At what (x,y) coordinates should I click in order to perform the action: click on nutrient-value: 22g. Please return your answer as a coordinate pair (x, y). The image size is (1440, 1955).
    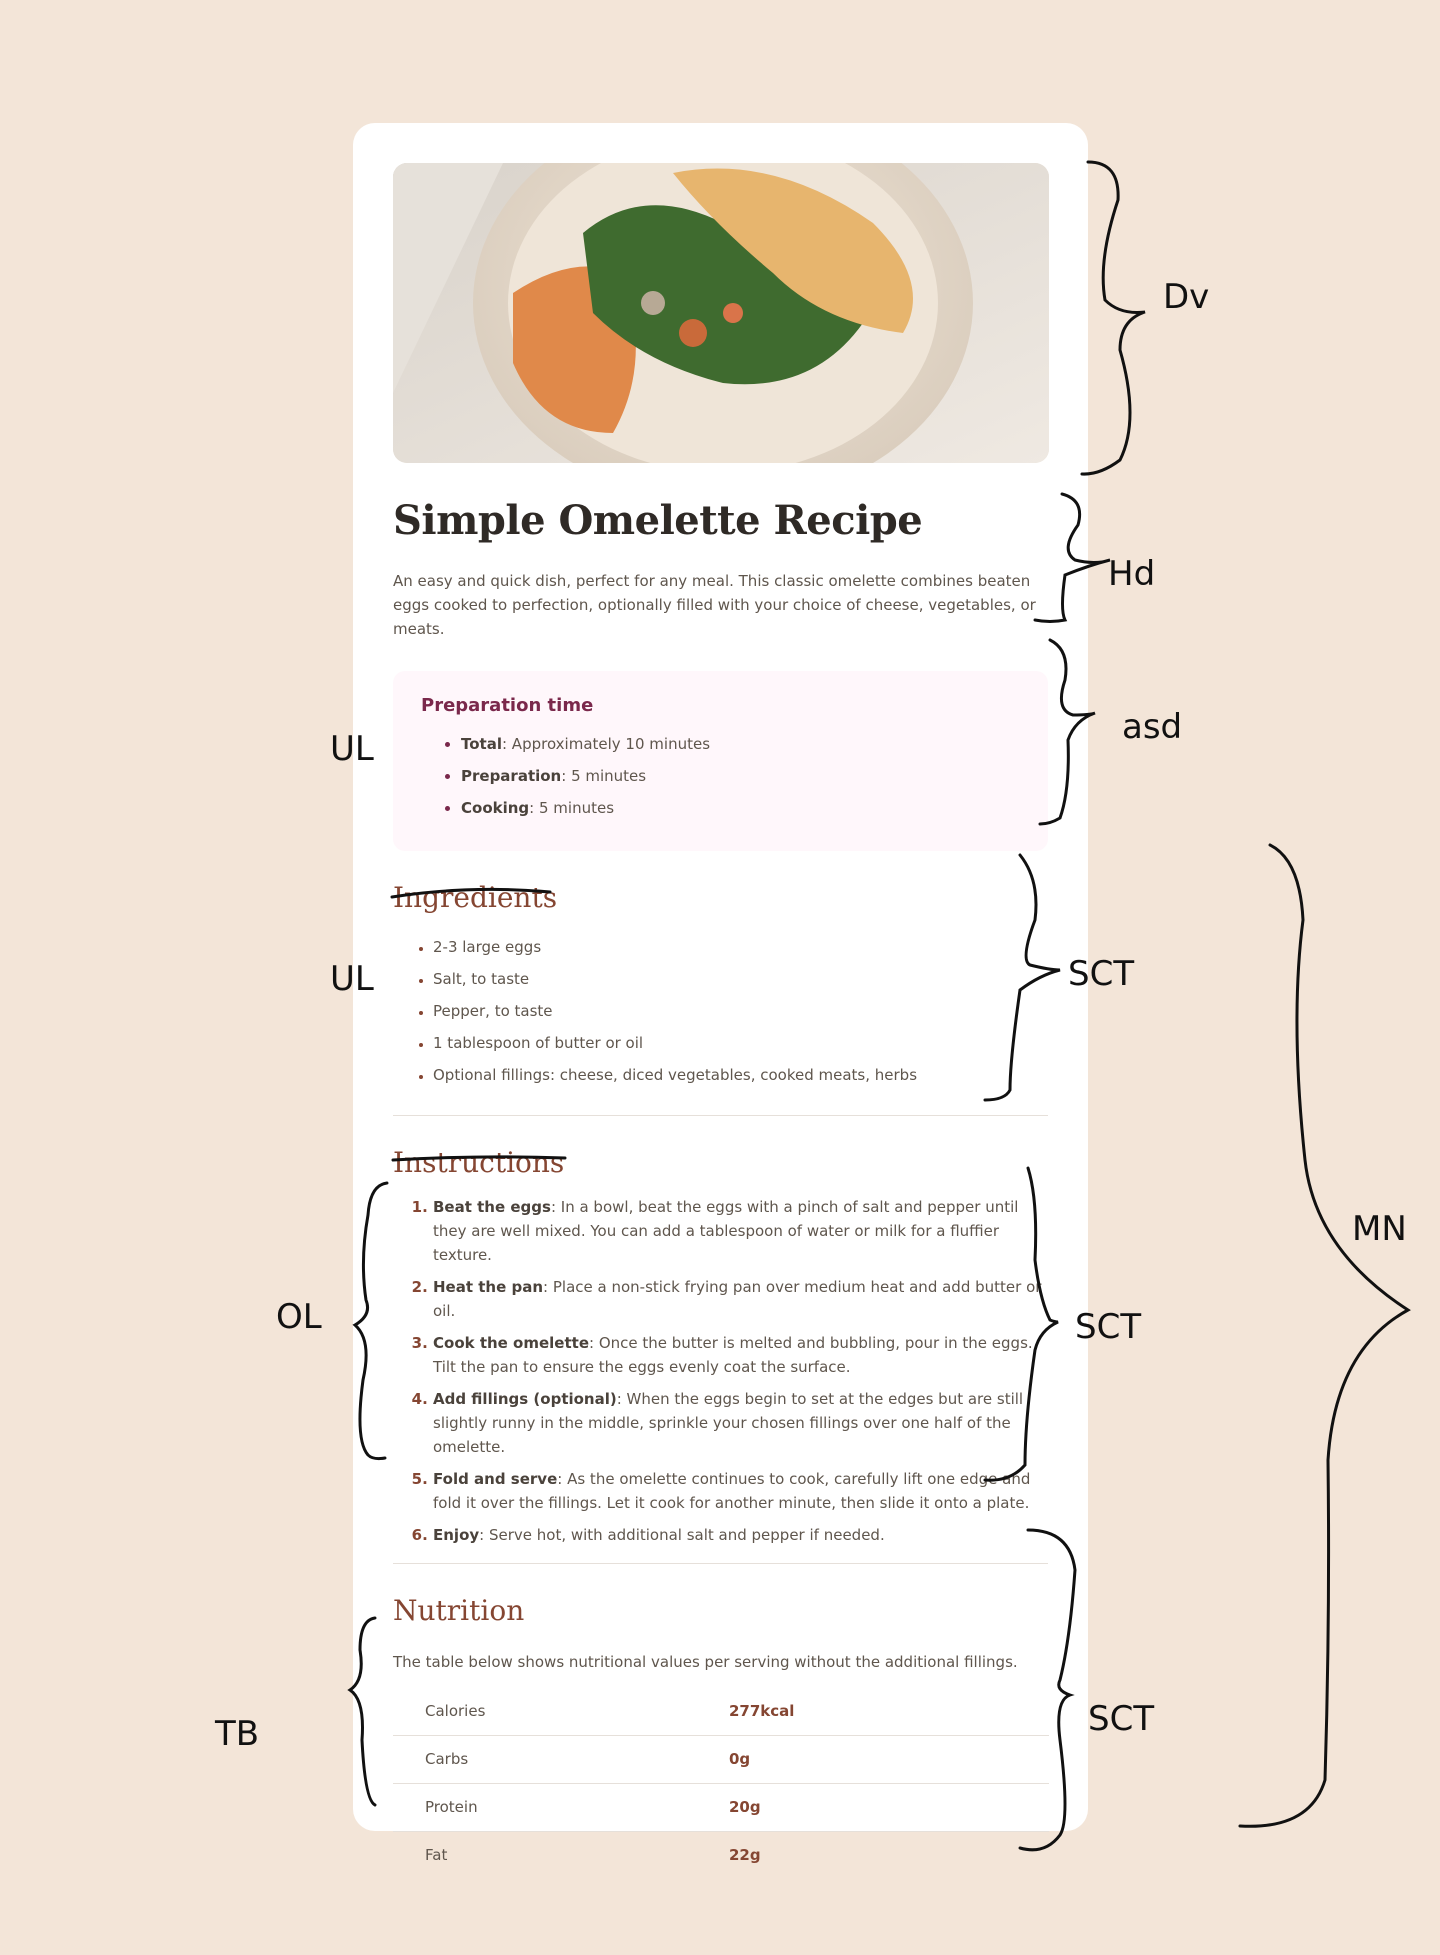
    Looking at the image, I should click on (873, 1854).